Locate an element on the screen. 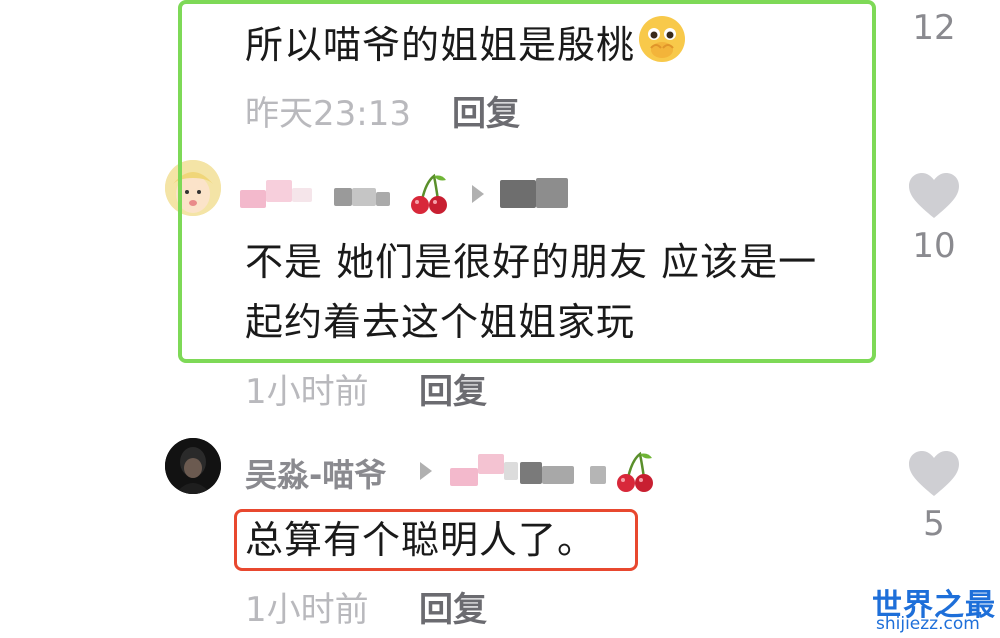  reply-arrow-icon is located at coordinates (426, 471).